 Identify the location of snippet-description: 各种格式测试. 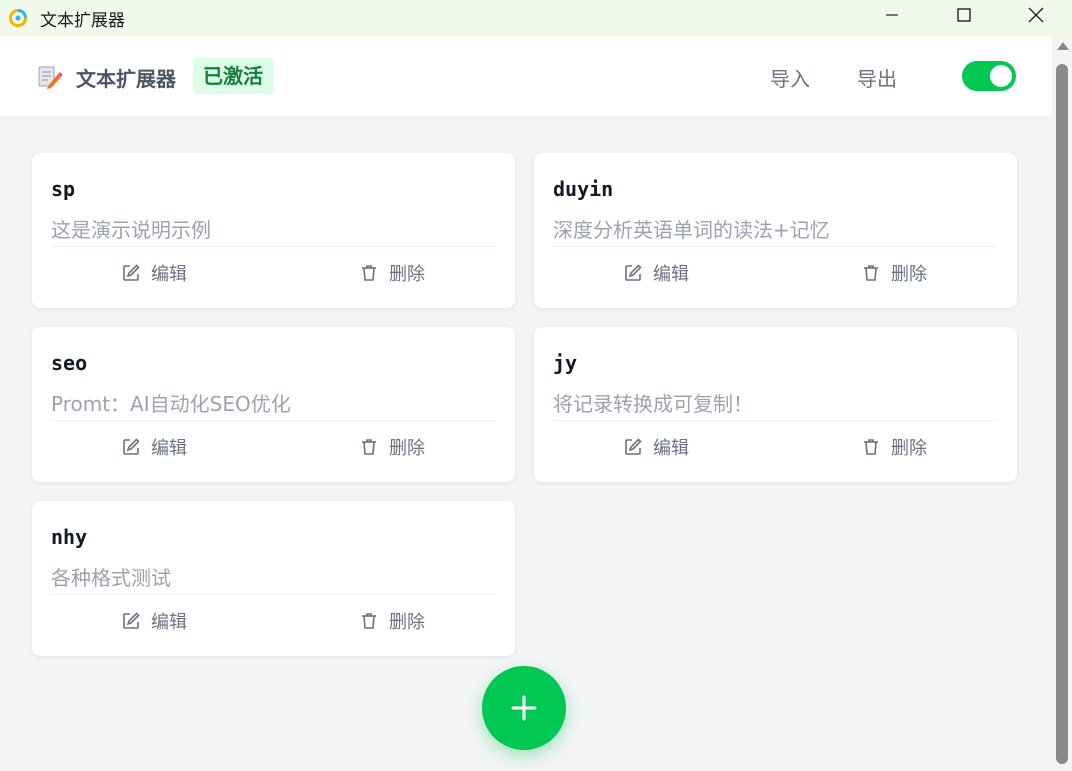
(111, 578).